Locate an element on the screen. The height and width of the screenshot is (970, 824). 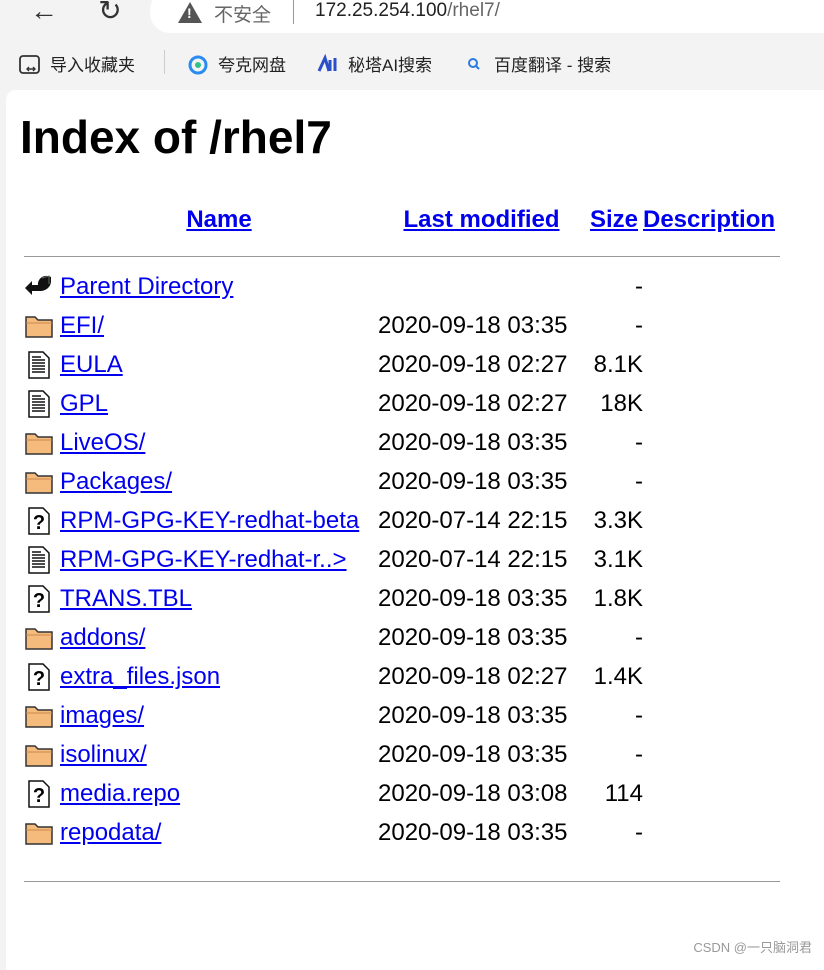
bookmark-label: 百度翻译 - 搜索 is located at coordinates (553, 65).